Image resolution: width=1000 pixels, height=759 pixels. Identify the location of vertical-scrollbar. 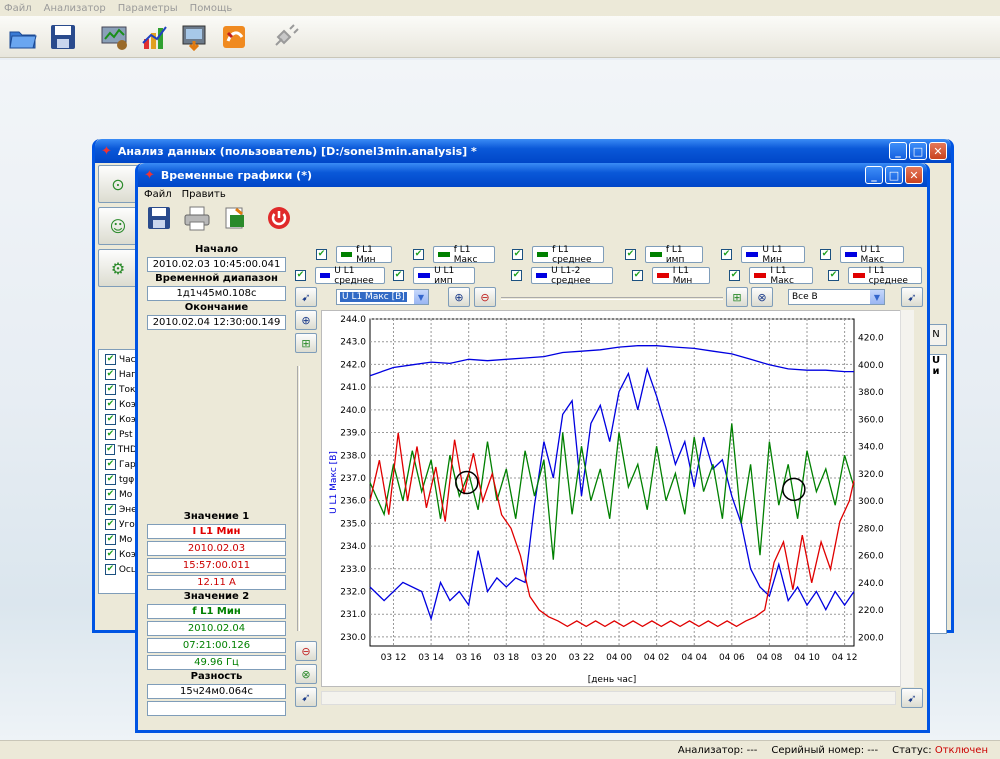
(907, 498).